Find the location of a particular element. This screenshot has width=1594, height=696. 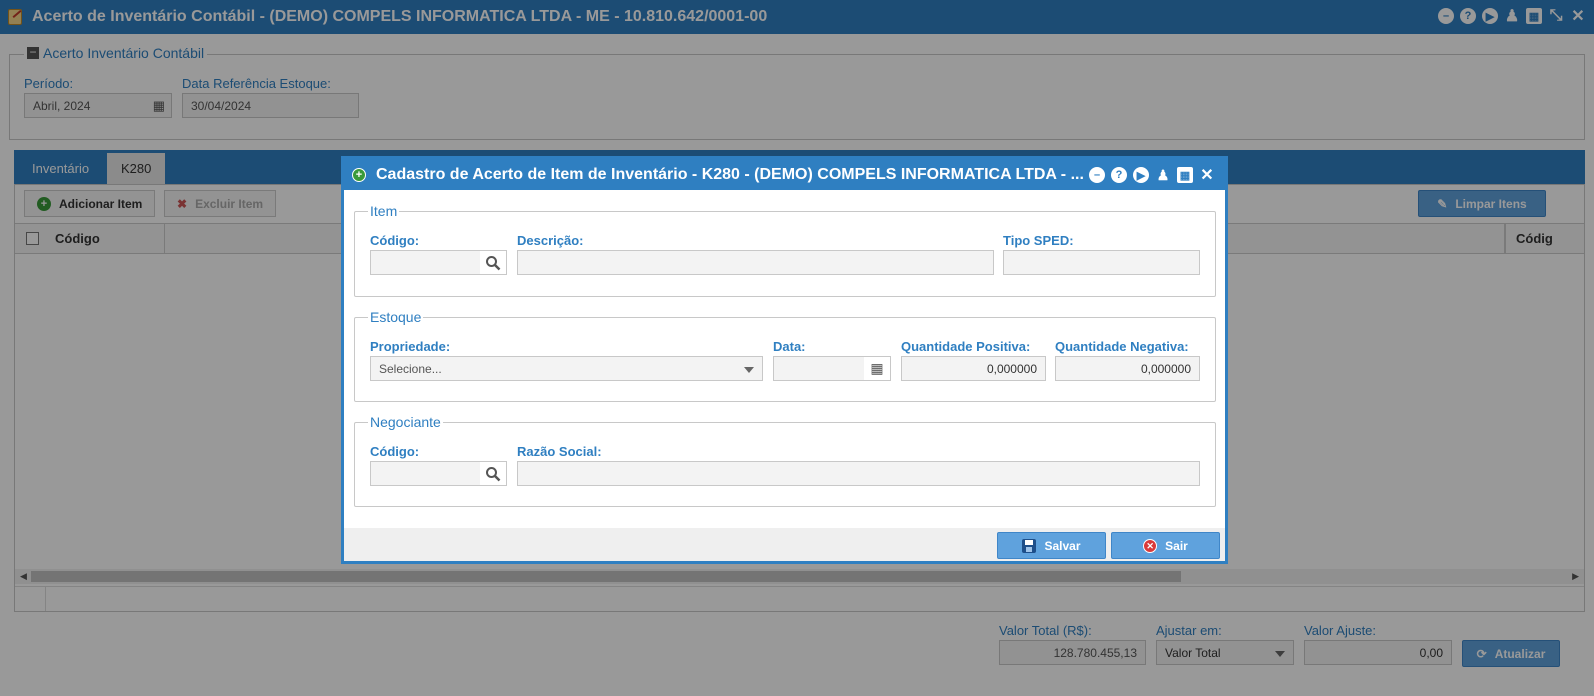

exit-button: ✕ Sair is located at coordinates (1165, 545).